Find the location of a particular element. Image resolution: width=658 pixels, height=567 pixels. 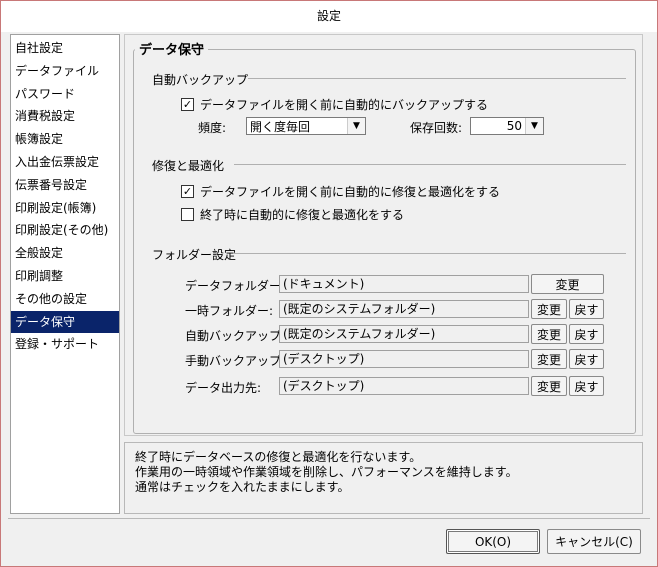

manual-backup-folder-path: (デスクトップ) is located at coordinates (404, 359).